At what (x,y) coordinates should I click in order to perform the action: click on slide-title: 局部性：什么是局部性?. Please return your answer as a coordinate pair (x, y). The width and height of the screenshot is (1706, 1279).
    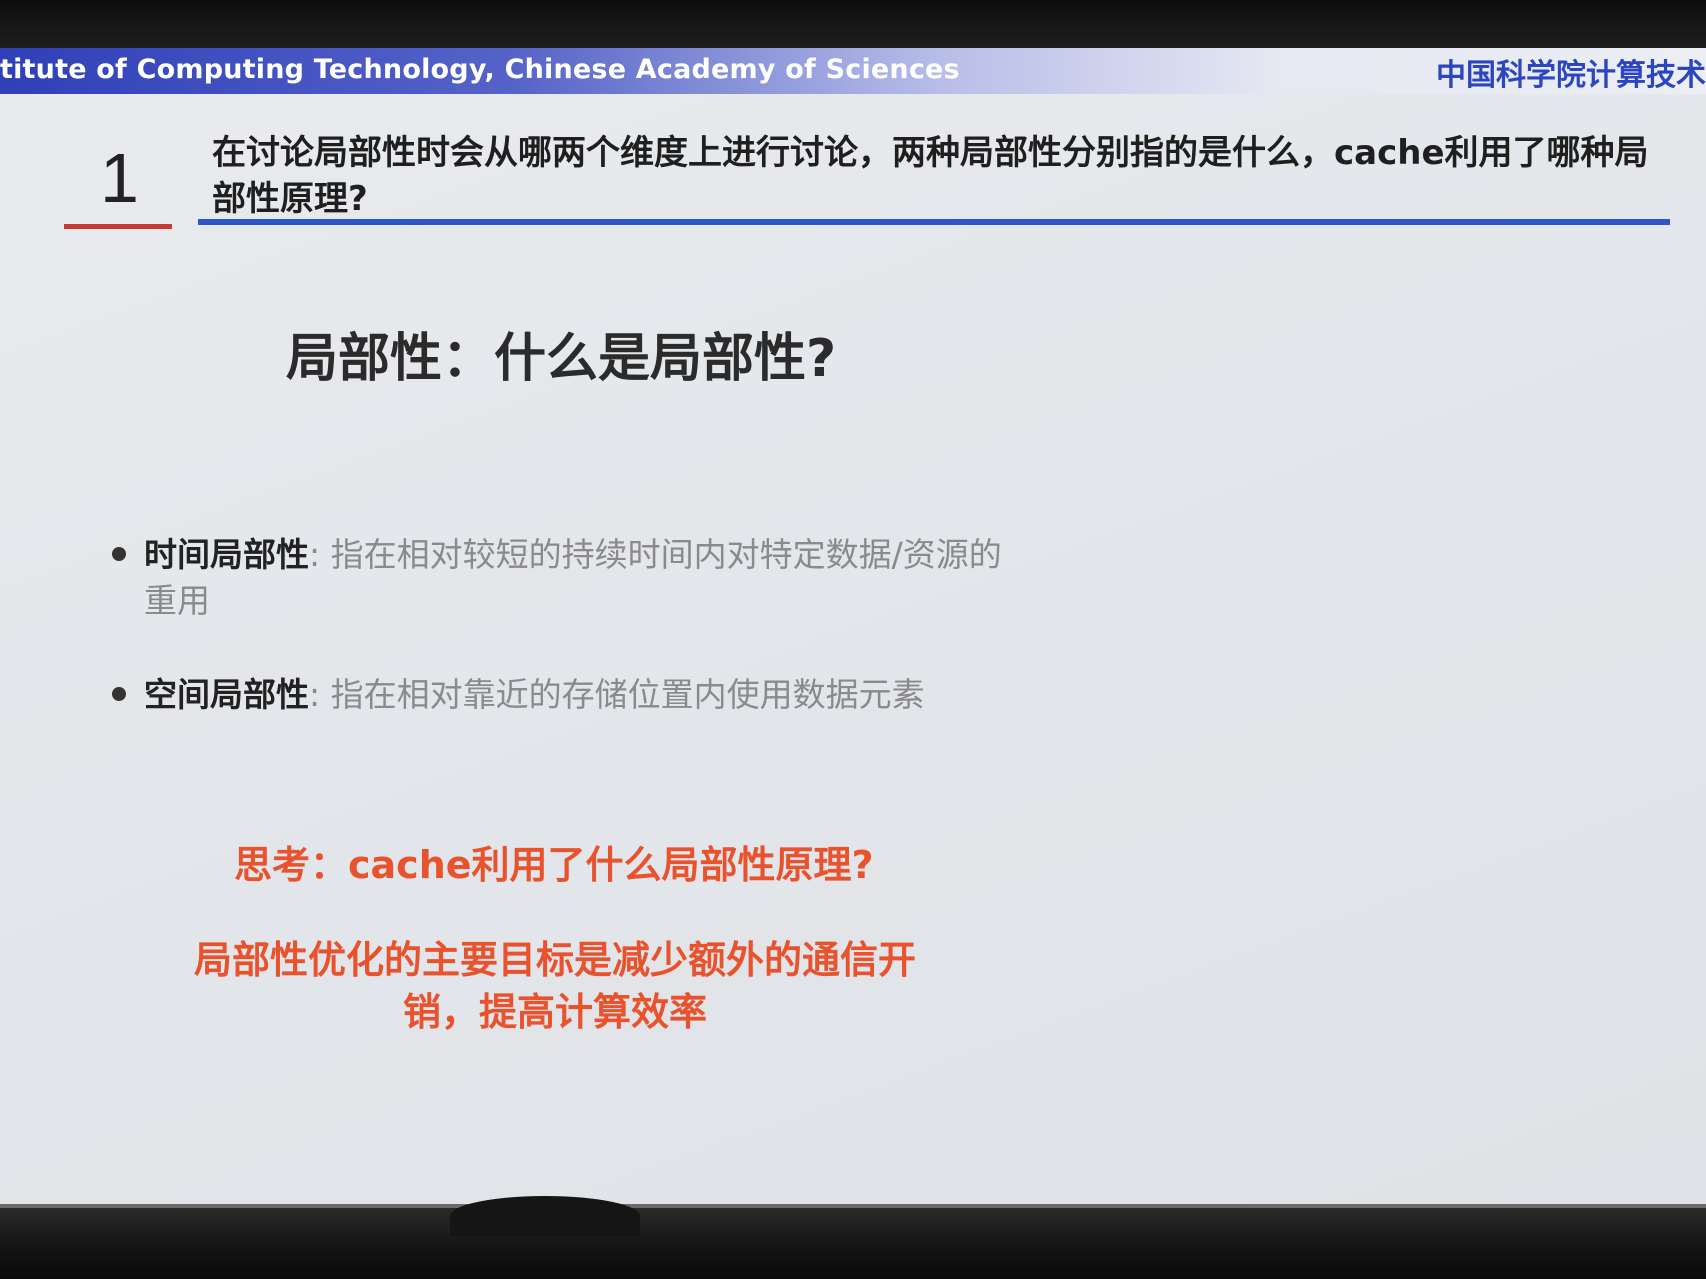
    Looking at the image, I should click on (561, 359).